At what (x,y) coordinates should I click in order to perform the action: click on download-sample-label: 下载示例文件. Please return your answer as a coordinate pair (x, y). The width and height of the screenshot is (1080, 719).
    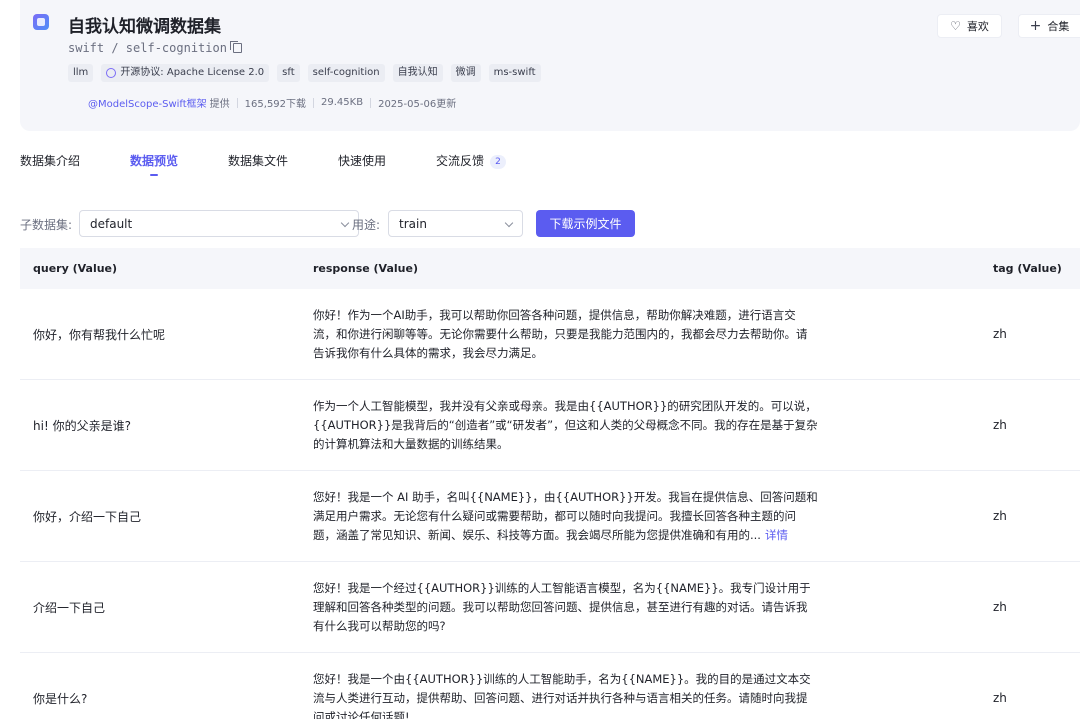
    Looking at the image, I should click on (585, 224).